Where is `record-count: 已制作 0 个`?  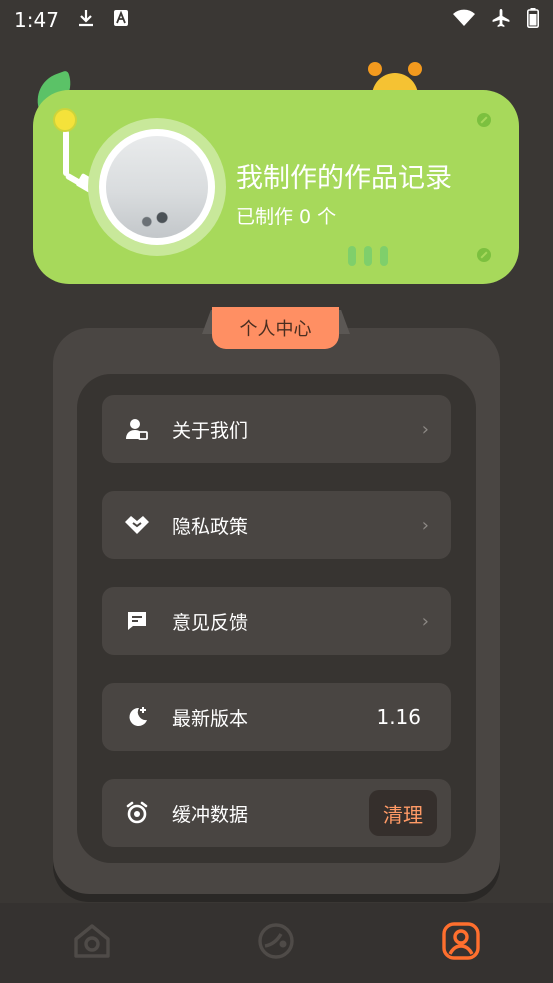 record-count: 已制作 0 个 is located at coordinates (286, 217).